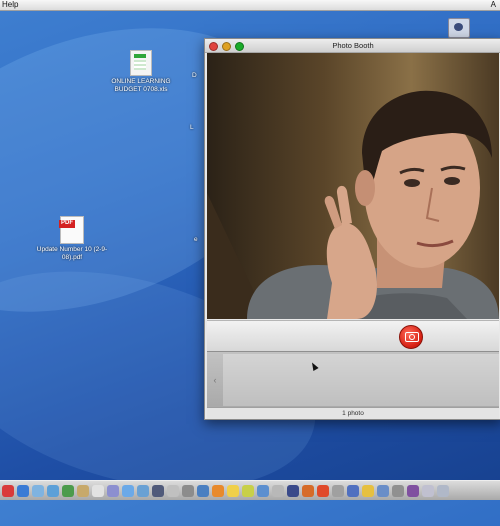  I want to click on minimize-window-button, so click(227, 46).